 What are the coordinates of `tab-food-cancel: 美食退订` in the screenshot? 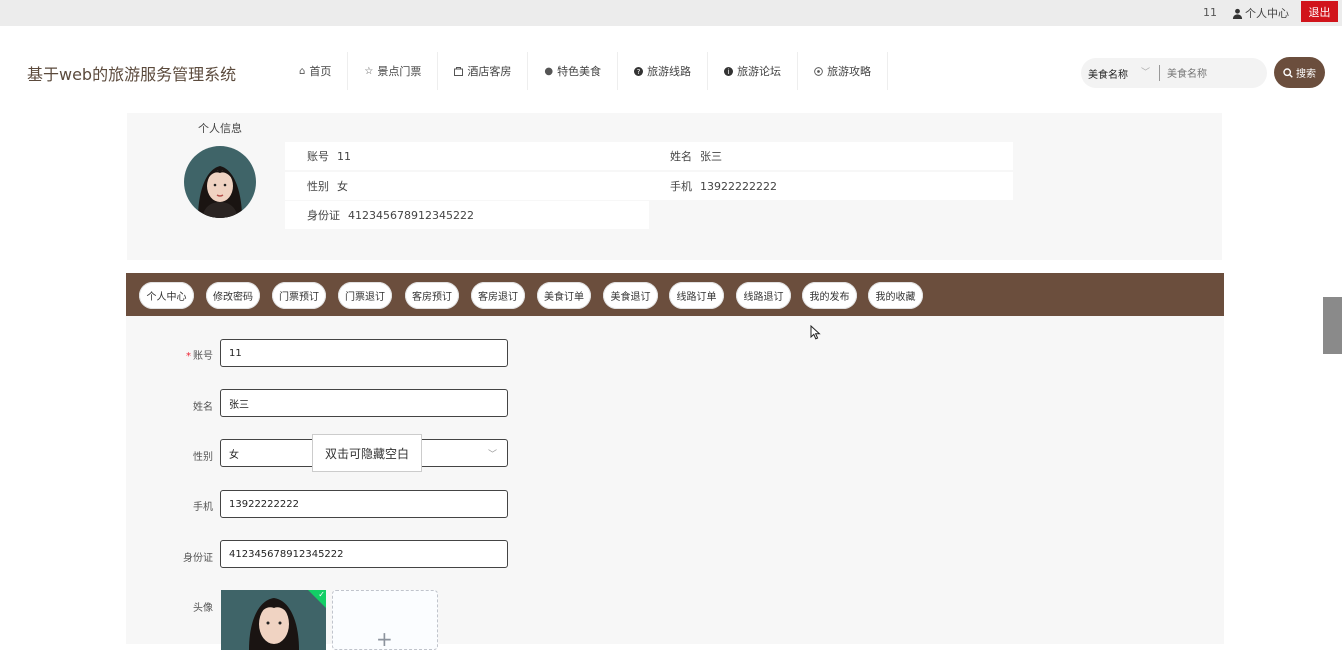 It's located at (630, 295).